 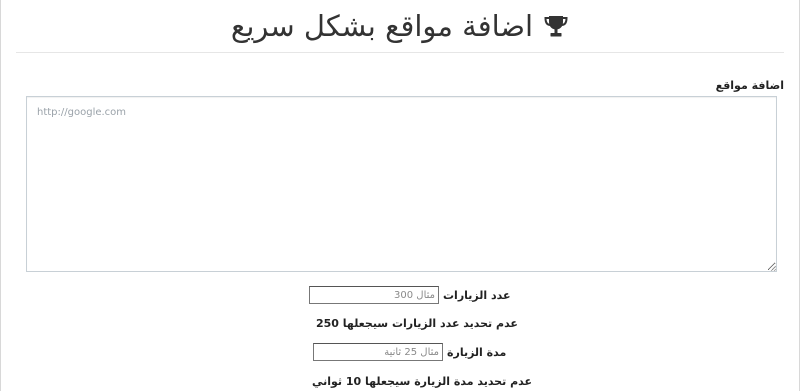 I want to click on duration-label: مدة الزيارة, so click(x=477, y=352).